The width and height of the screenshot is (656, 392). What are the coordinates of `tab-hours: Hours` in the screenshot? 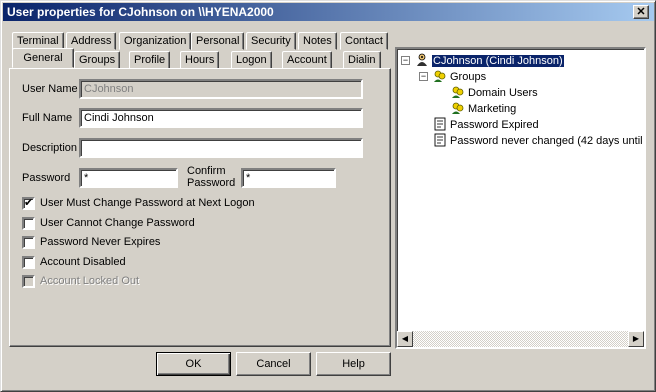 It's located at (200, 60).